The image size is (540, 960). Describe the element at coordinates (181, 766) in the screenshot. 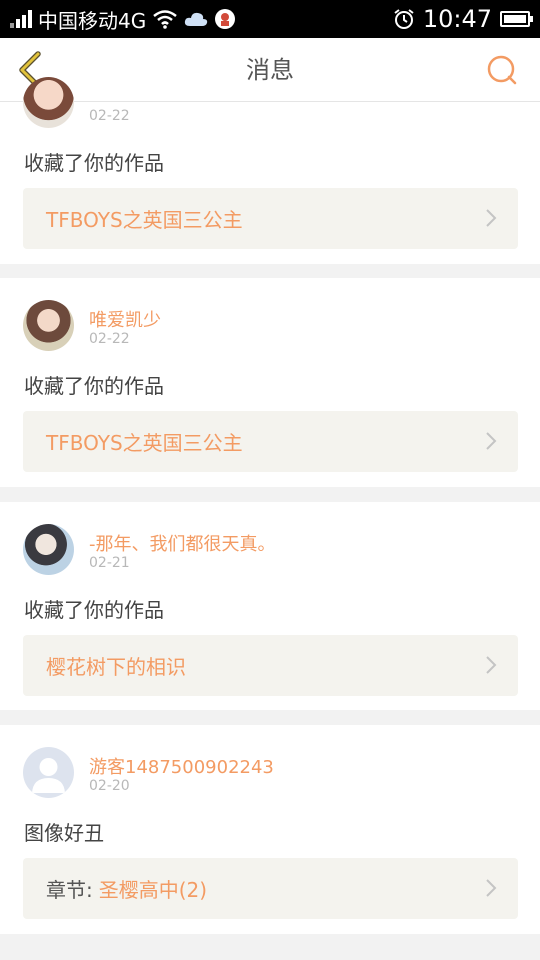

I see `user-name: 游客1487500902243` at that location.